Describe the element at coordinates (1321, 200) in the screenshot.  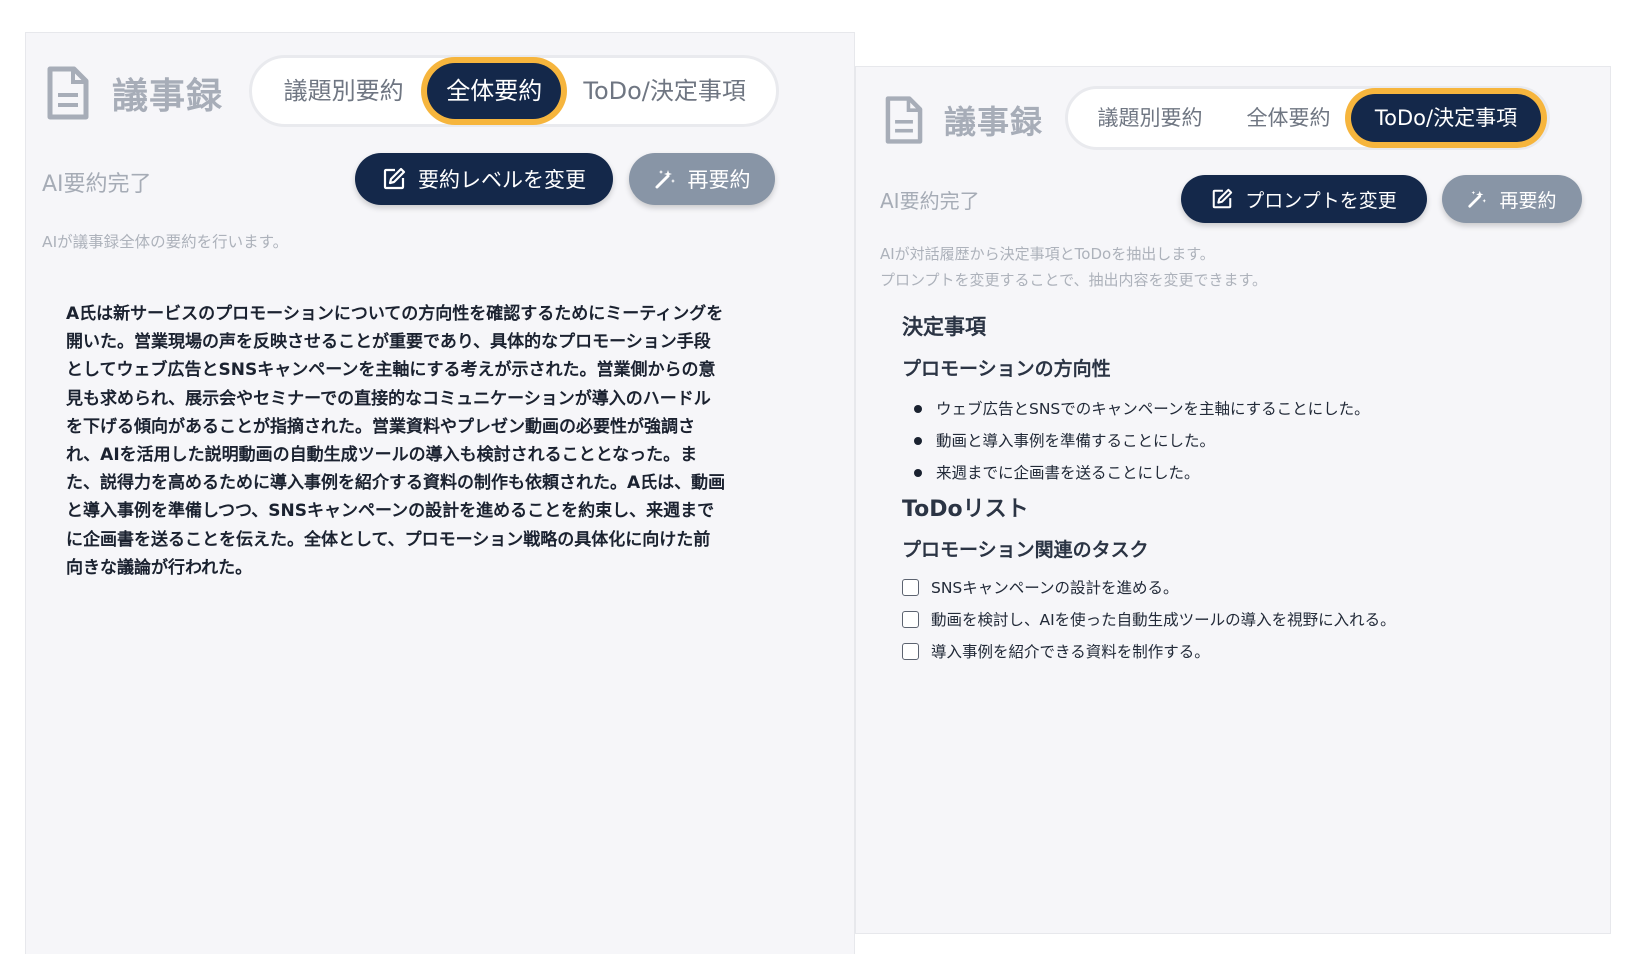
I see `change-prompt-label: プロンプトを変更` at that location.